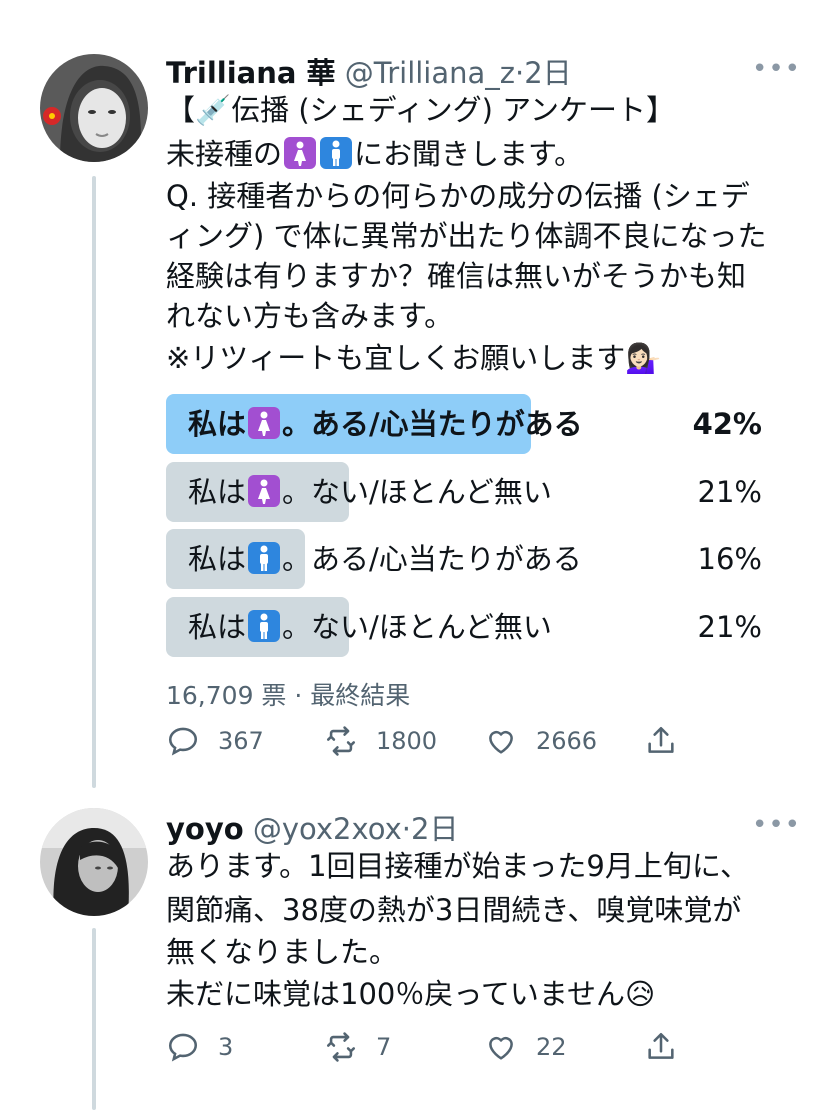 This screenshot has width=826, height=1110. What do you see at coordinates (251, 73) in the screenshot?
I see `author-name: Trilliana 華` at bounding box center [251, 73].